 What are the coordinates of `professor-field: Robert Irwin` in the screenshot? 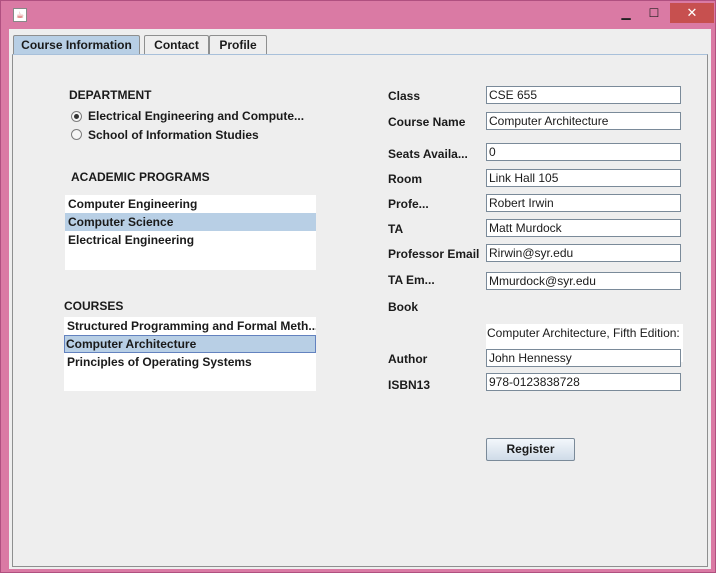 It's located at (583, 203).